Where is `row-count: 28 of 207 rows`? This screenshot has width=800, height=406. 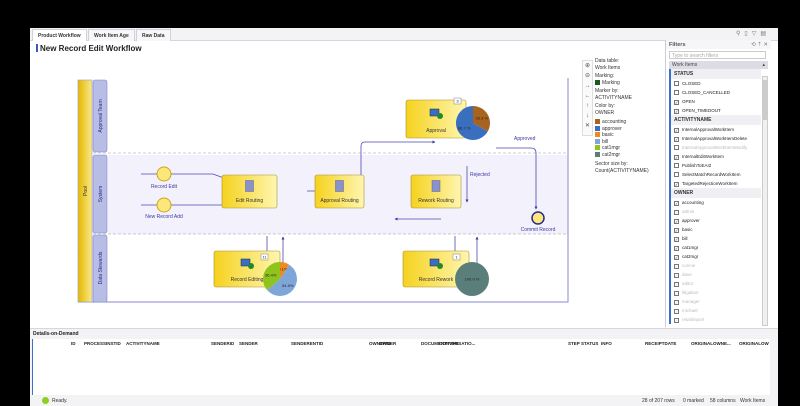 row-count: 28 of 207 rows is located at coordinates (658, 401).